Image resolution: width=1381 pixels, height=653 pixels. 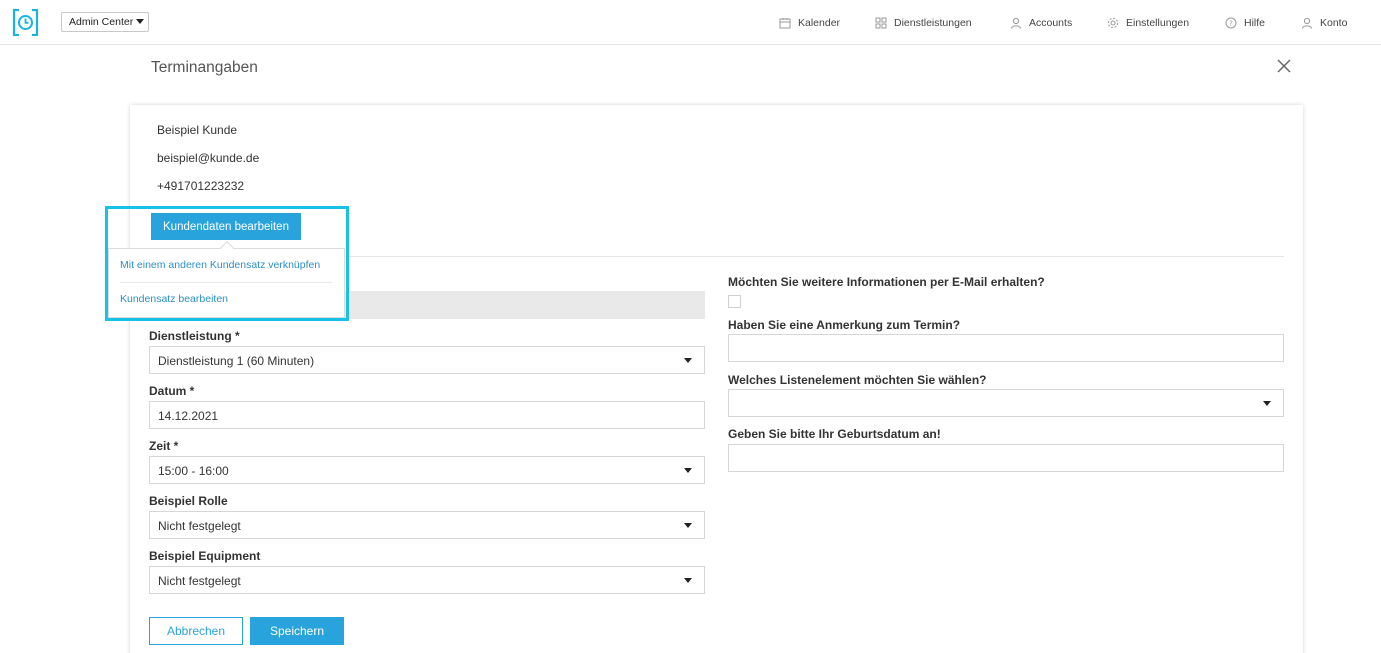 What do you see at coordinates (226, 226) in the screenshot?
I see `edit-customer-button: Kundendaten bearbeiten` at bounding box center [226, 226].